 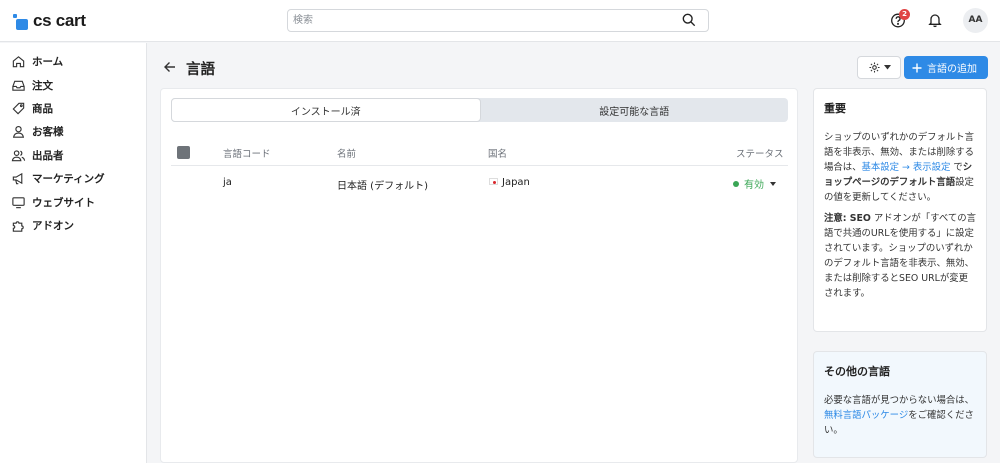 What do you see at coordinates (18, 62) in the screenshot?
I see `home-icon` at bounding box center [18, 62].